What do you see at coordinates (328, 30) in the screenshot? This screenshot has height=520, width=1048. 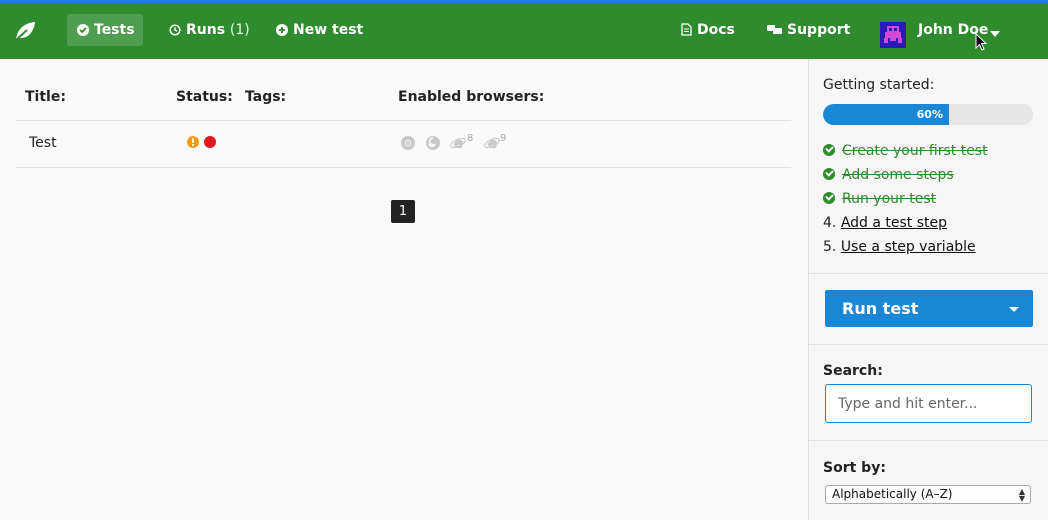 I see `nav-new-test-label: New test` at bounding box center [328, 30].